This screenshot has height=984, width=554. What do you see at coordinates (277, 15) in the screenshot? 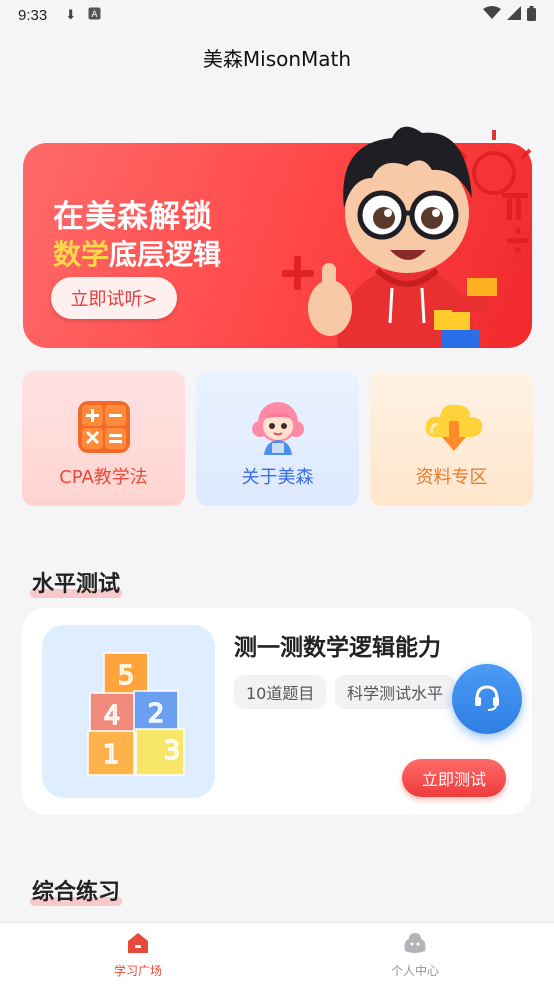
I see `status-bar: 9:33 ⬇ A` at bounding box center [277, 15].